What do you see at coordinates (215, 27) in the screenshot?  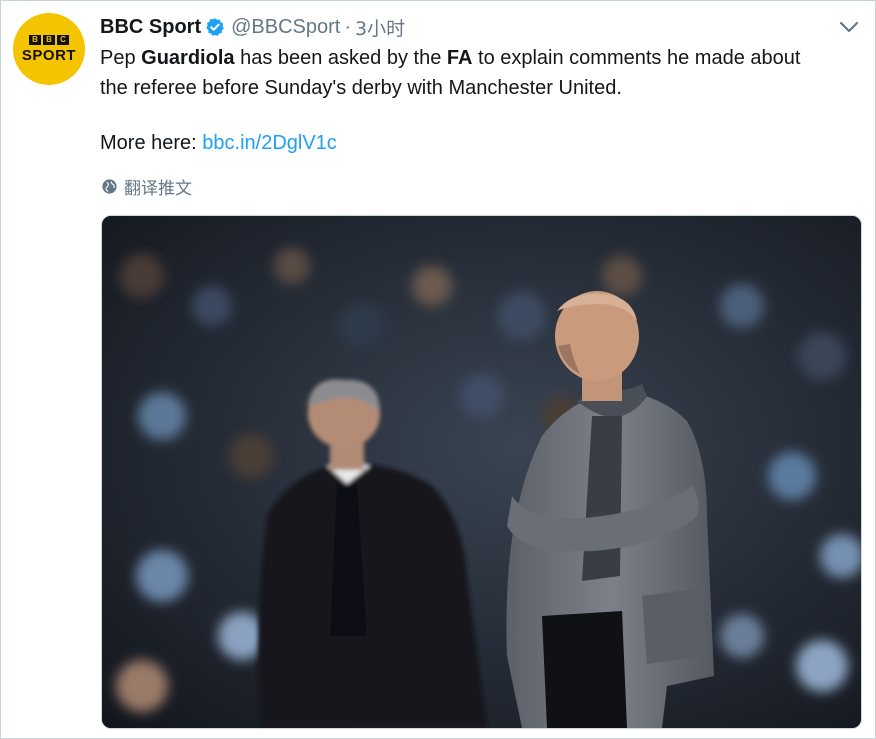 I see `verified-badge-icon` at bounding box center [215, 27].